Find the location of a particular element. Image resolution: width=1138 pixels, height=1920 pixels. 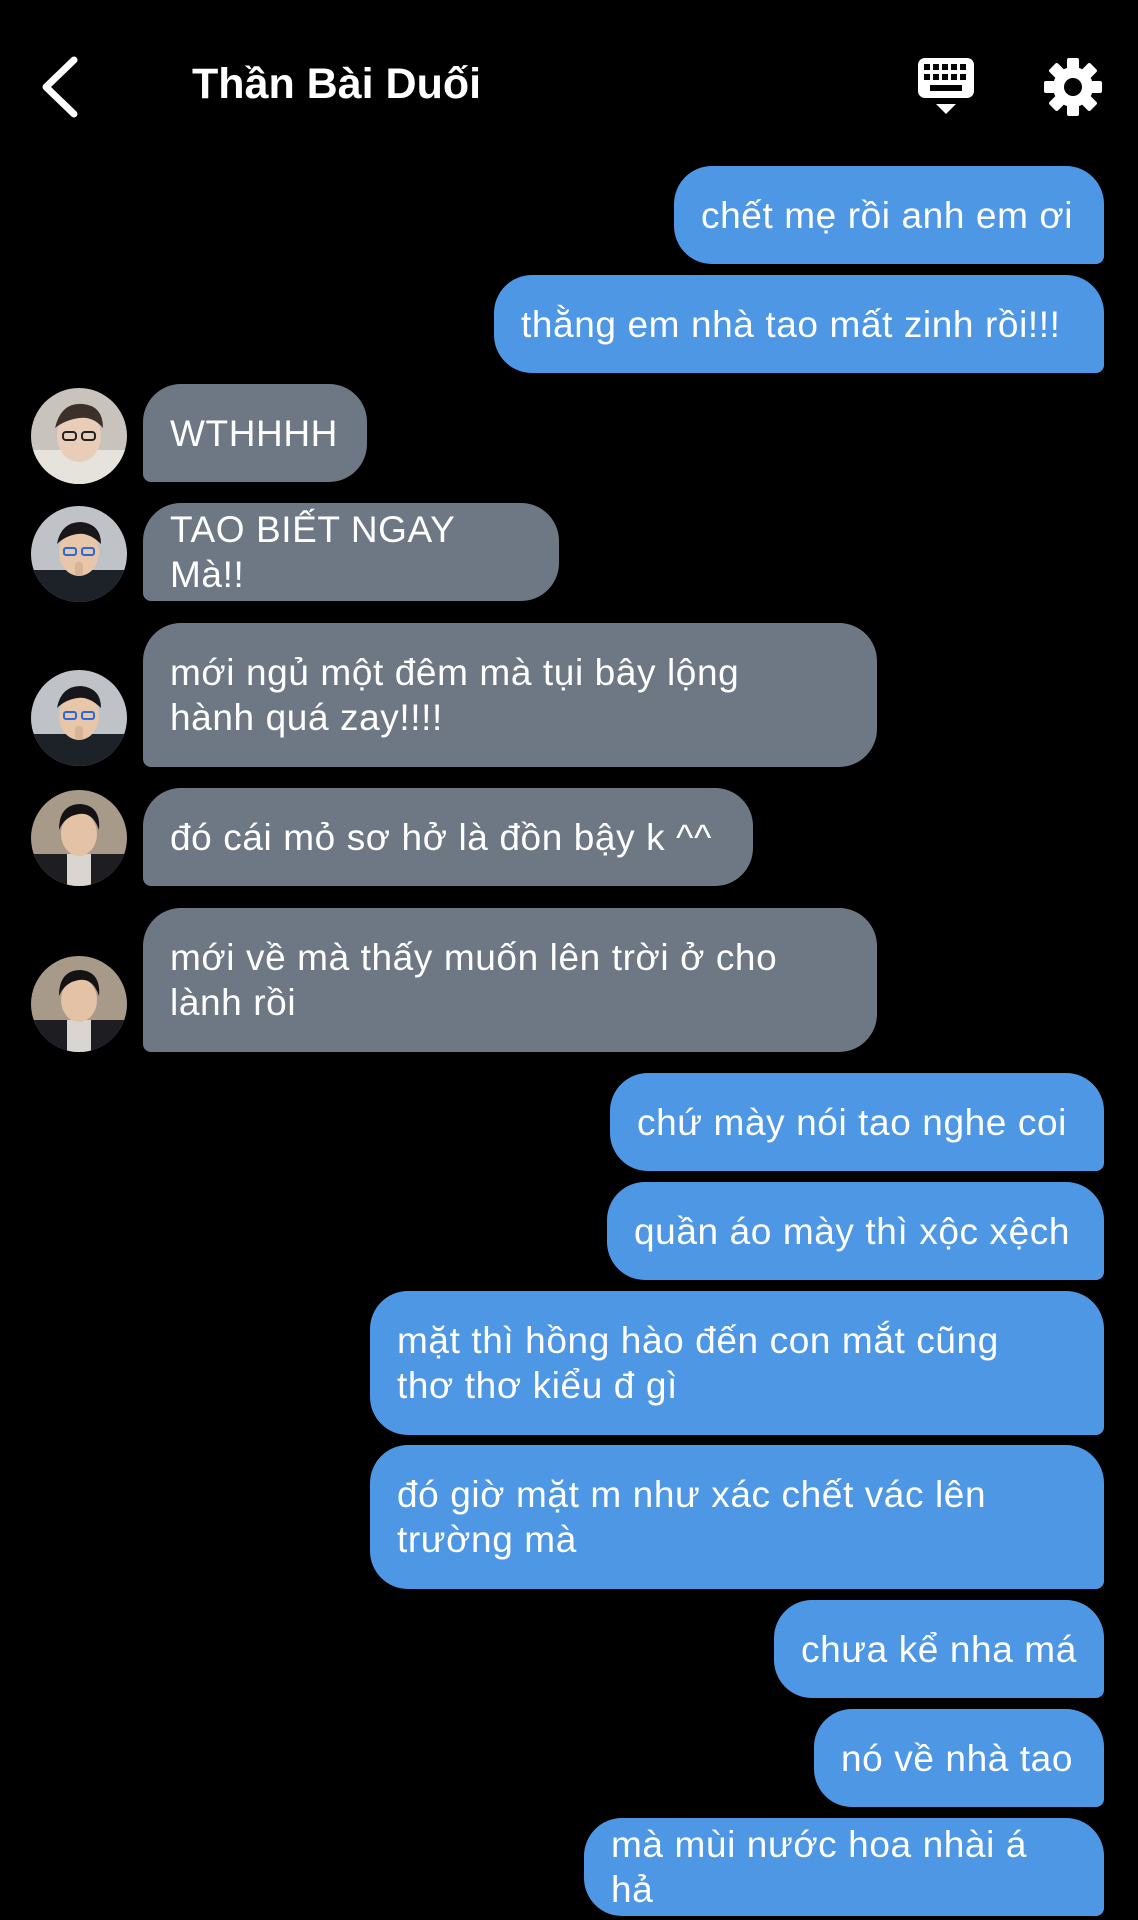

chat-header: Thần Bài Duối is located at coordinates (569, 80).